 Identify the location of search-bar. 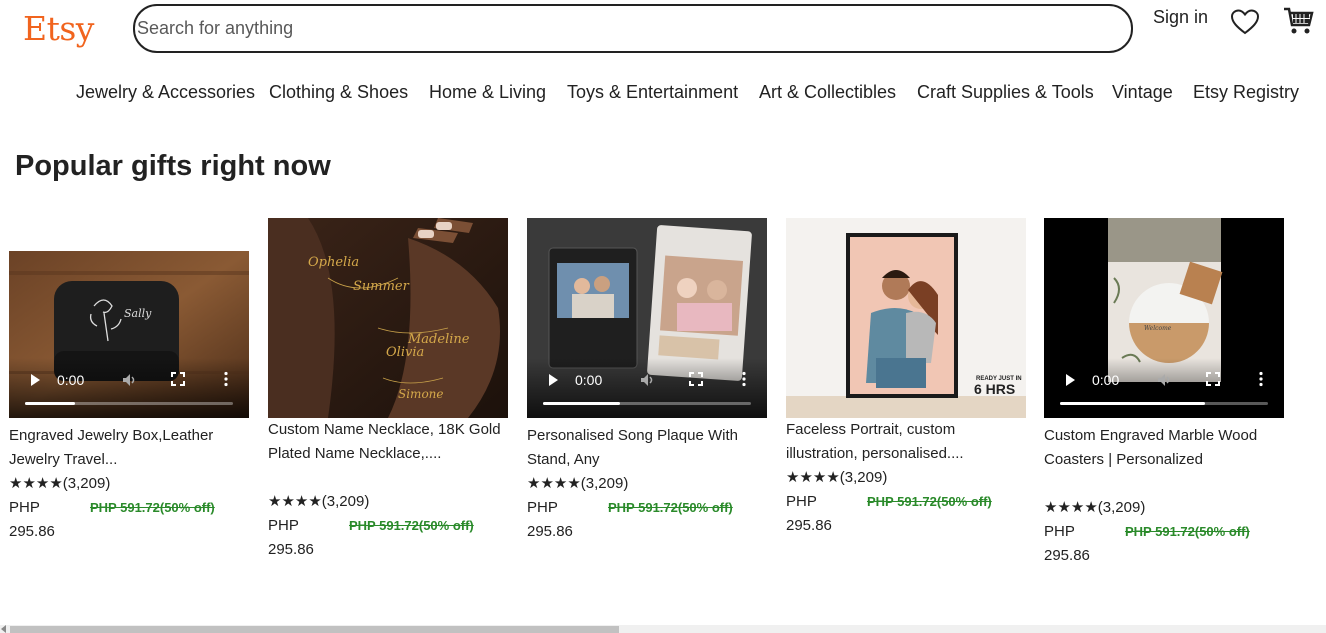
(633, 28).